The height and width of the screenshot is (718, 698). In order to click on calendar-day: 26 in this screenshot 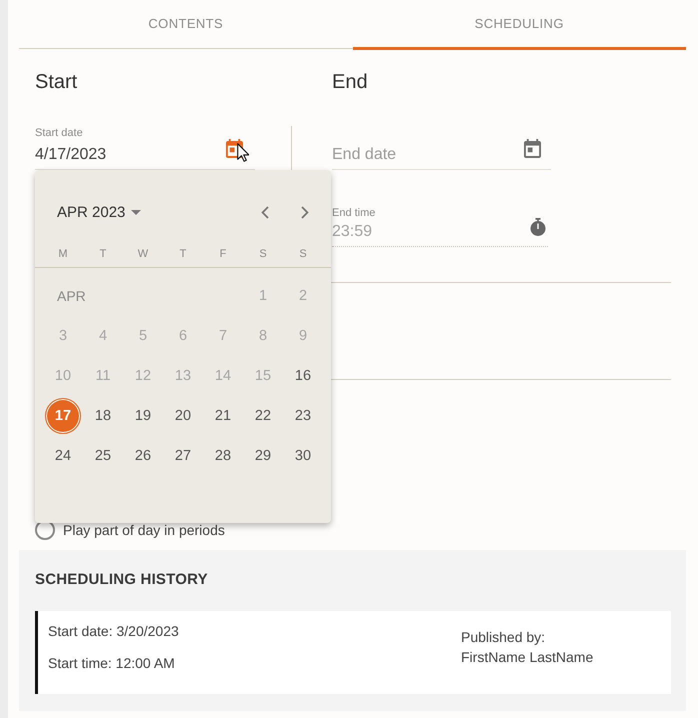, I will do `click(143, 456)`.